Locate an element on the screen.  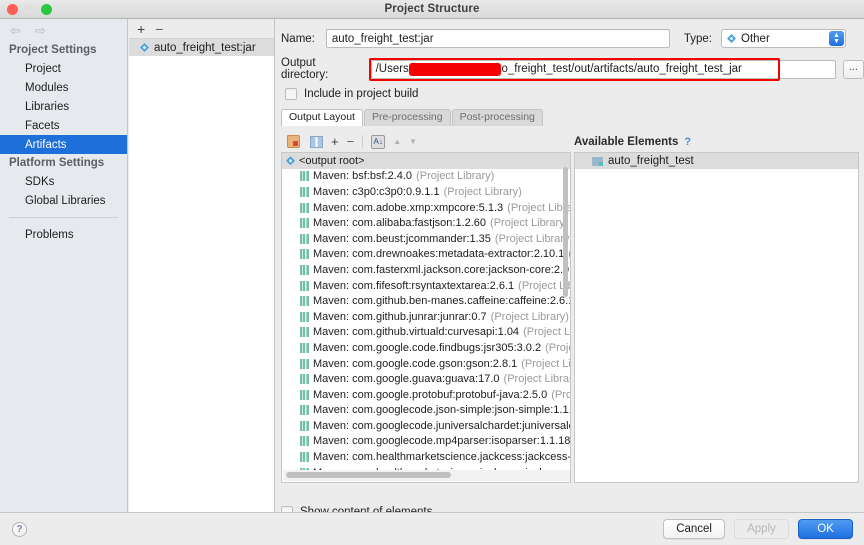
cancel-button: Cancel is located at coordinates (694, 529).